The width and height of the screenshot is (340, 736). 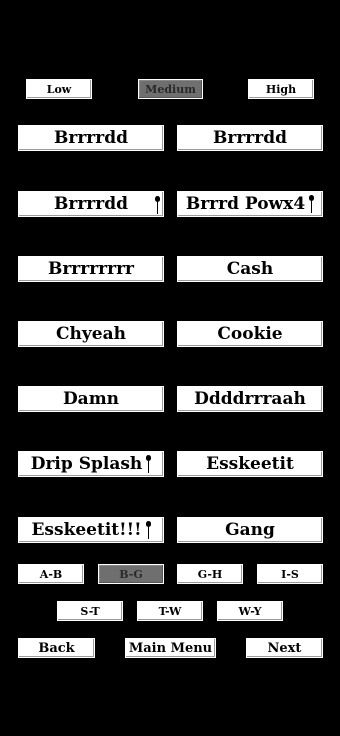 I want to click on sound-button-brrrrdd-3: Brrrrdd, so click(x=91, y=204).